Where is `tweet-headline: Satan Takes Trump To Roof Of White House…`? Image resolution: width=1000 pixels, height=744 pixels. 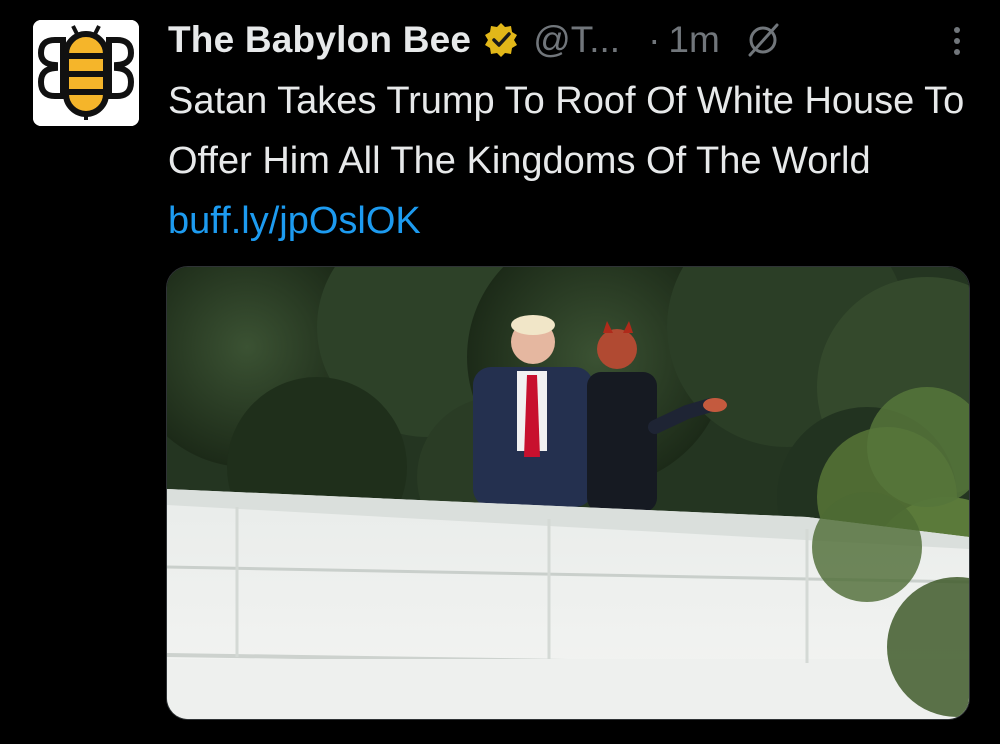 tweet-headline: Satan Takes Trump To Roof Of White House… is located at coordinates (566, 131).